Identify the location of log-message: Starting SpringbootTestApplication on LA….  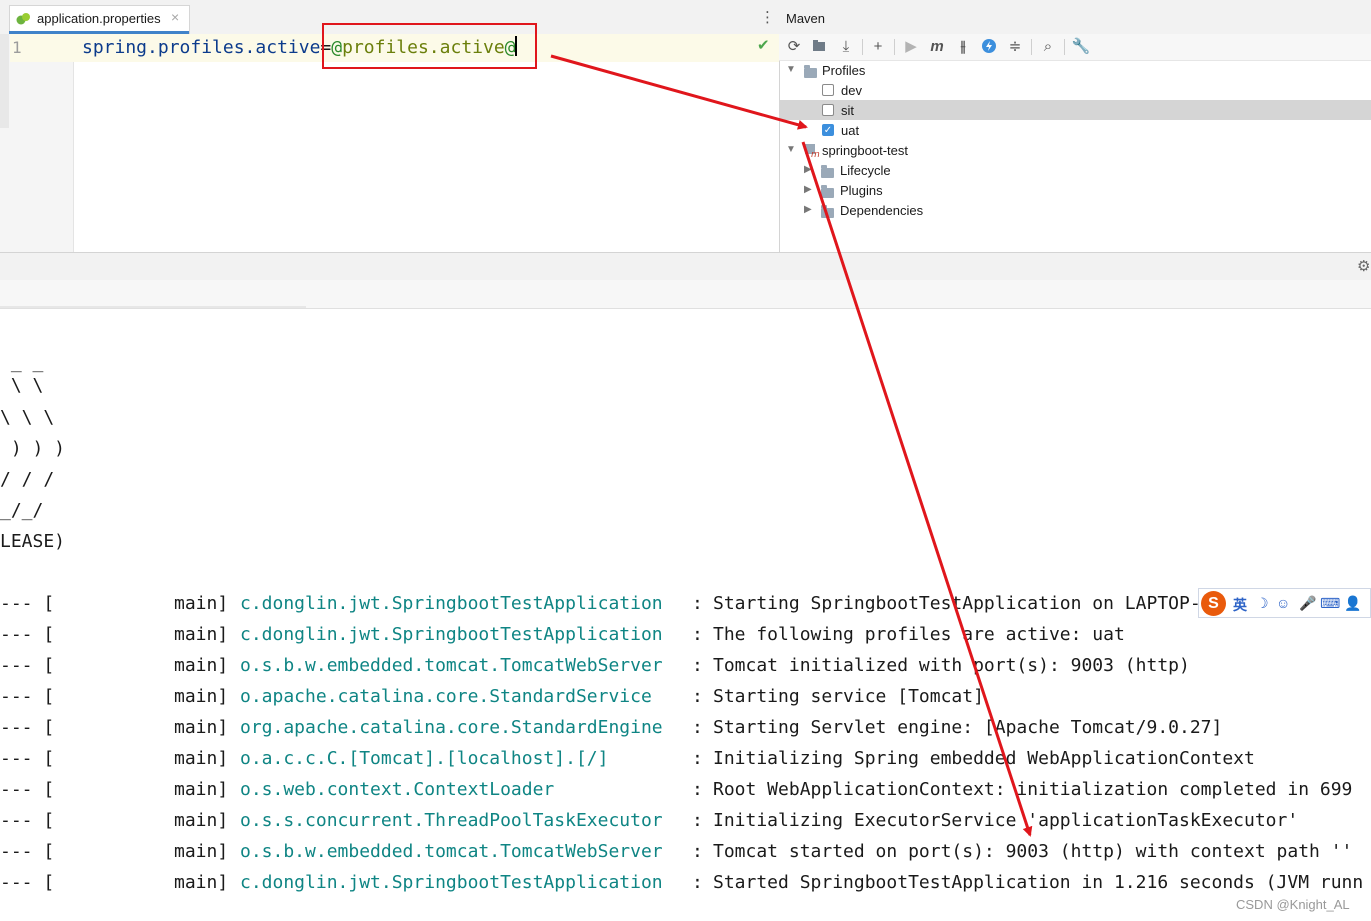
(957, 603).